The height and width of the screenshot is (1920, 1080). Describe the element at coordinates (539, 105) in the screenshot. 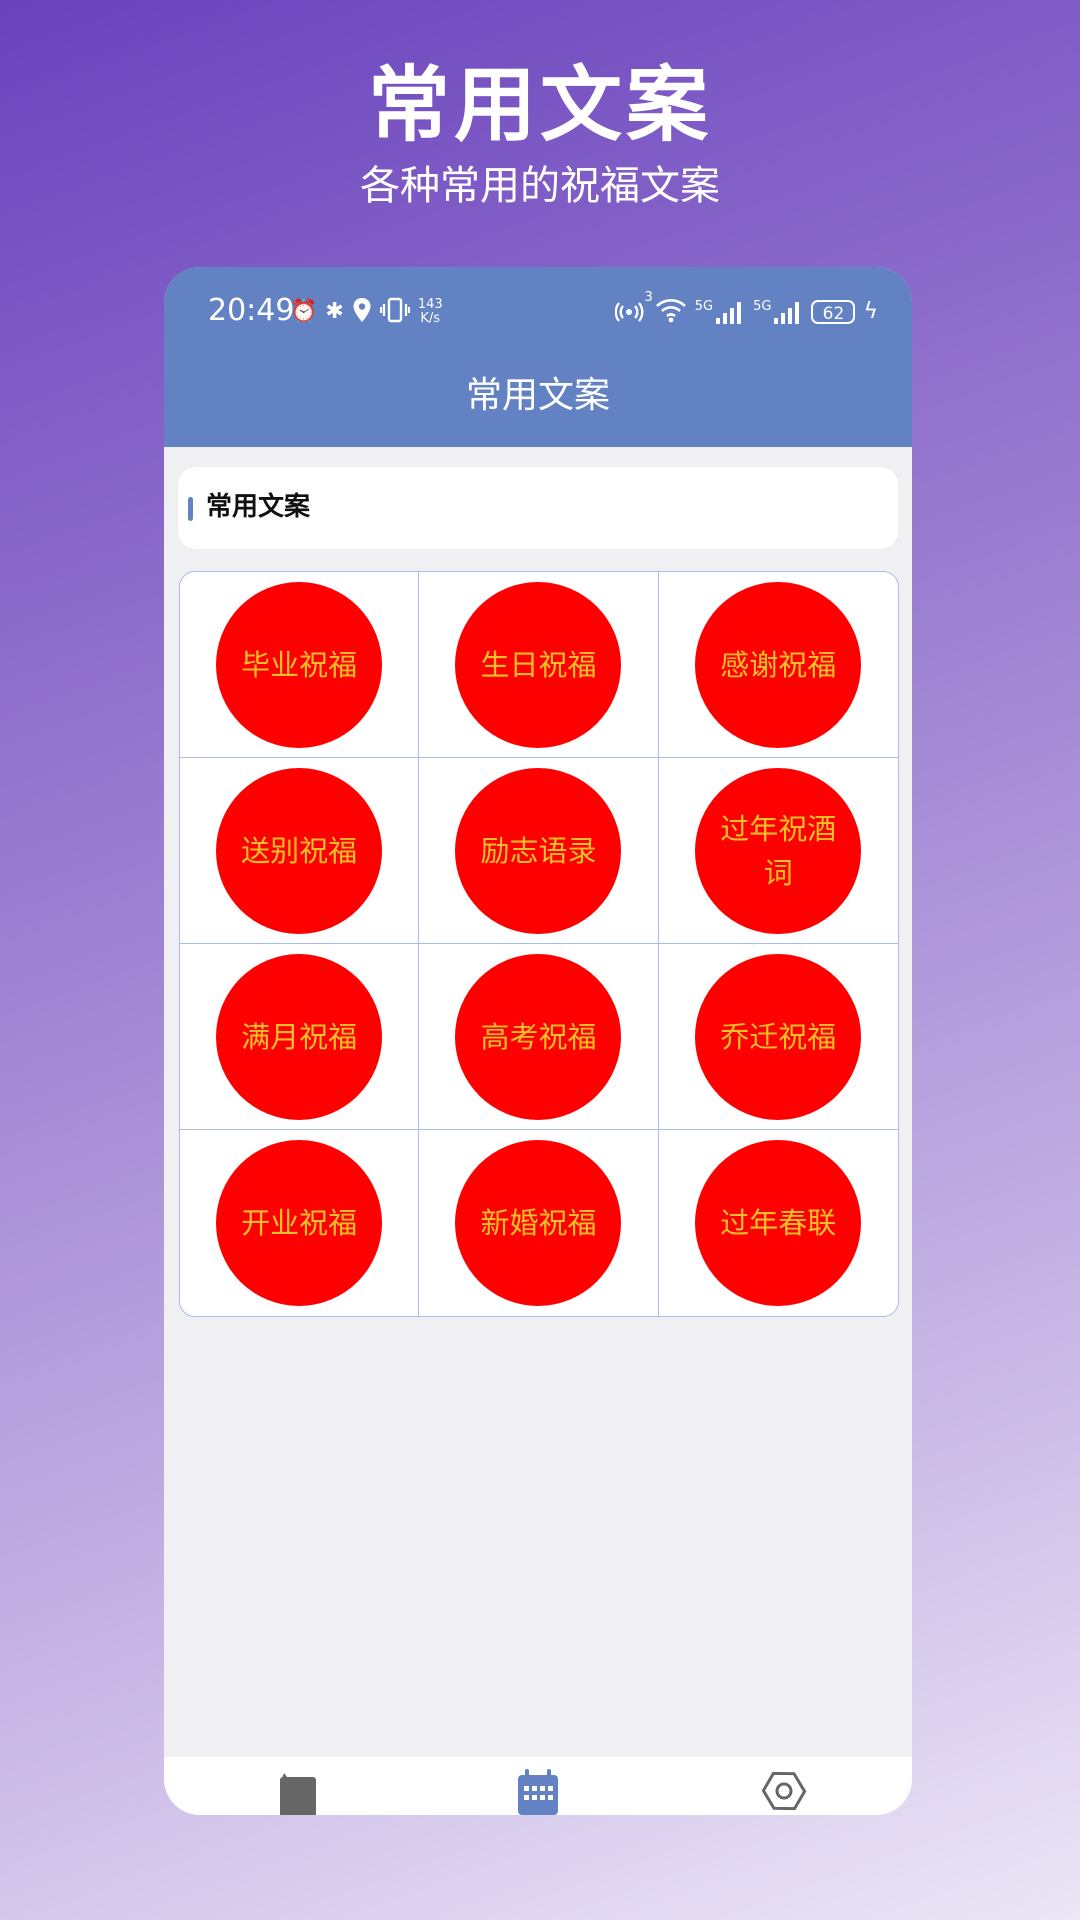

I see `hero-title: 常用文案` at that location.